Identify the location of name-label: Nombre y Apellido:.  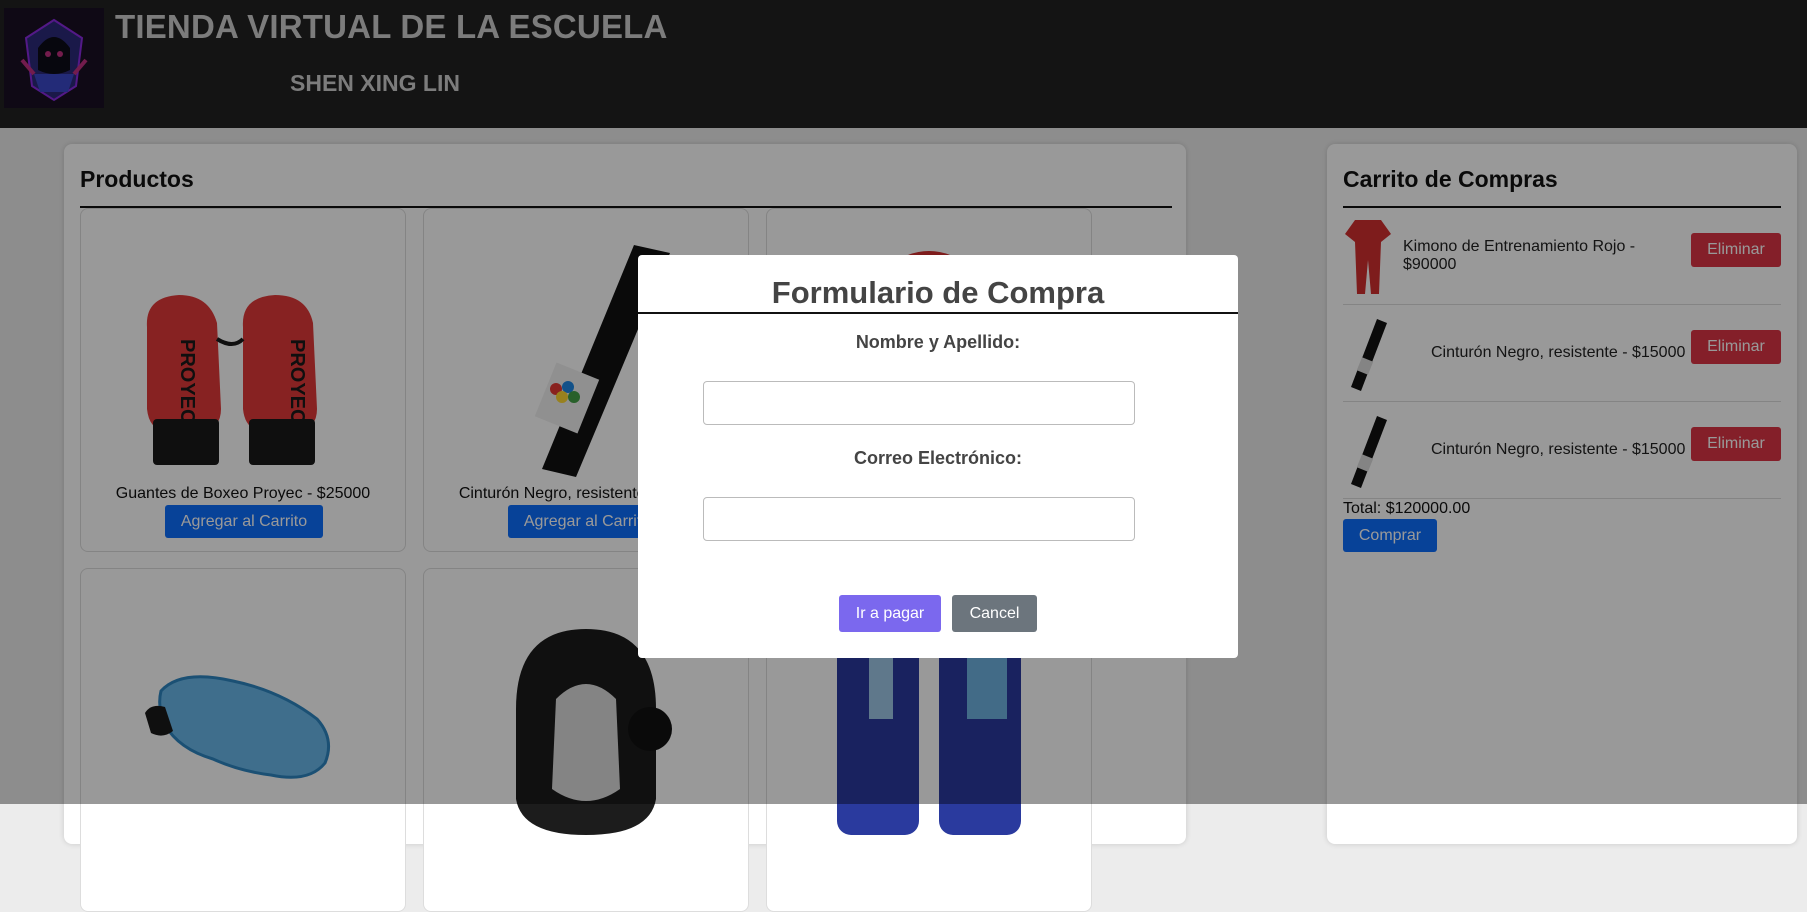
(938, 342).